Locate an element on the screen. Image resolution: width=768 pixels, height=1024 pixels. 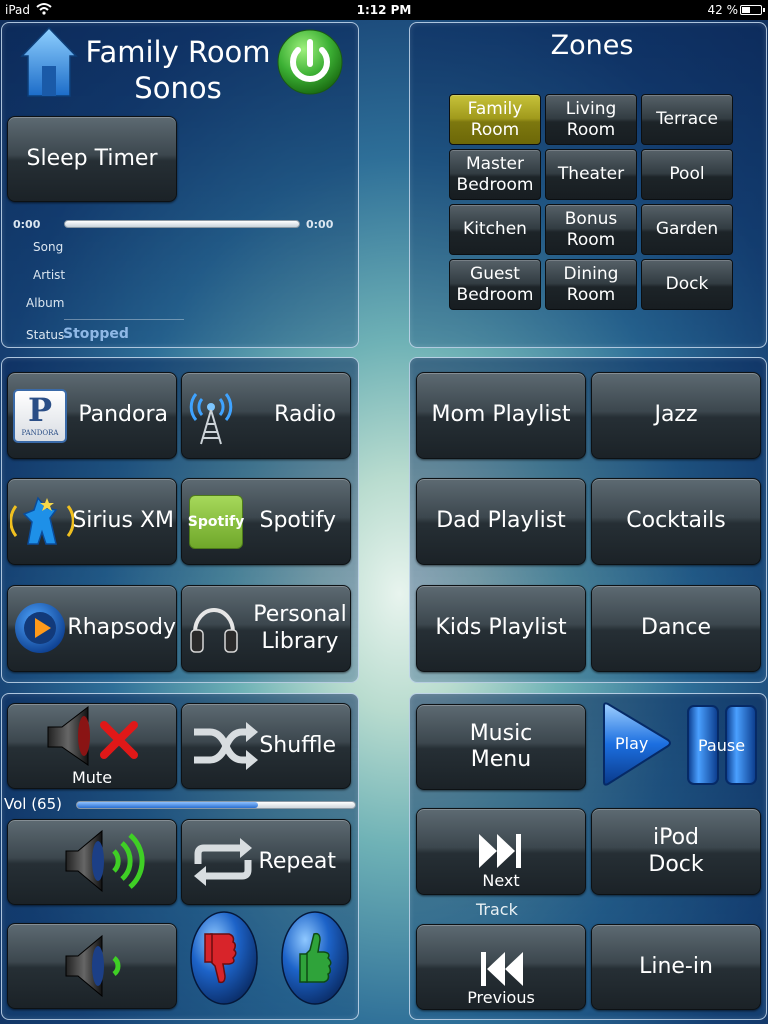
zone-dock: Dock is located at coordinates (687, 284).